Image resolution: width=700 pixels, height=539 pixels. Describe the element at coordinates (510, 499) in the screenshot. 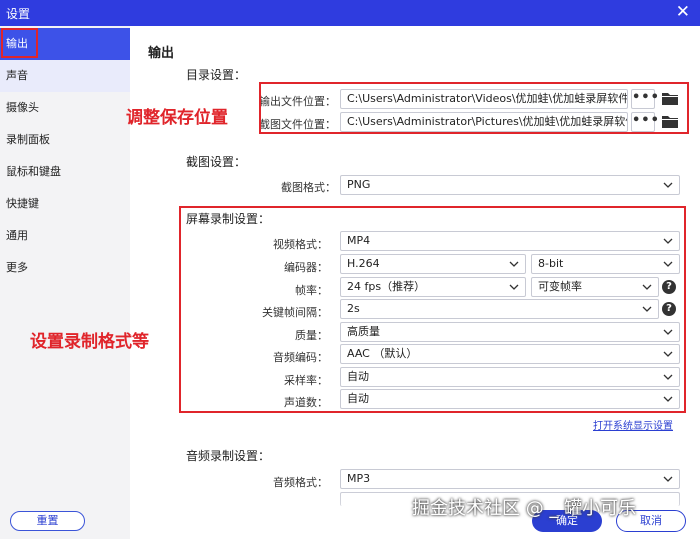

I see `audio-bitrate-select-partial` at that location.